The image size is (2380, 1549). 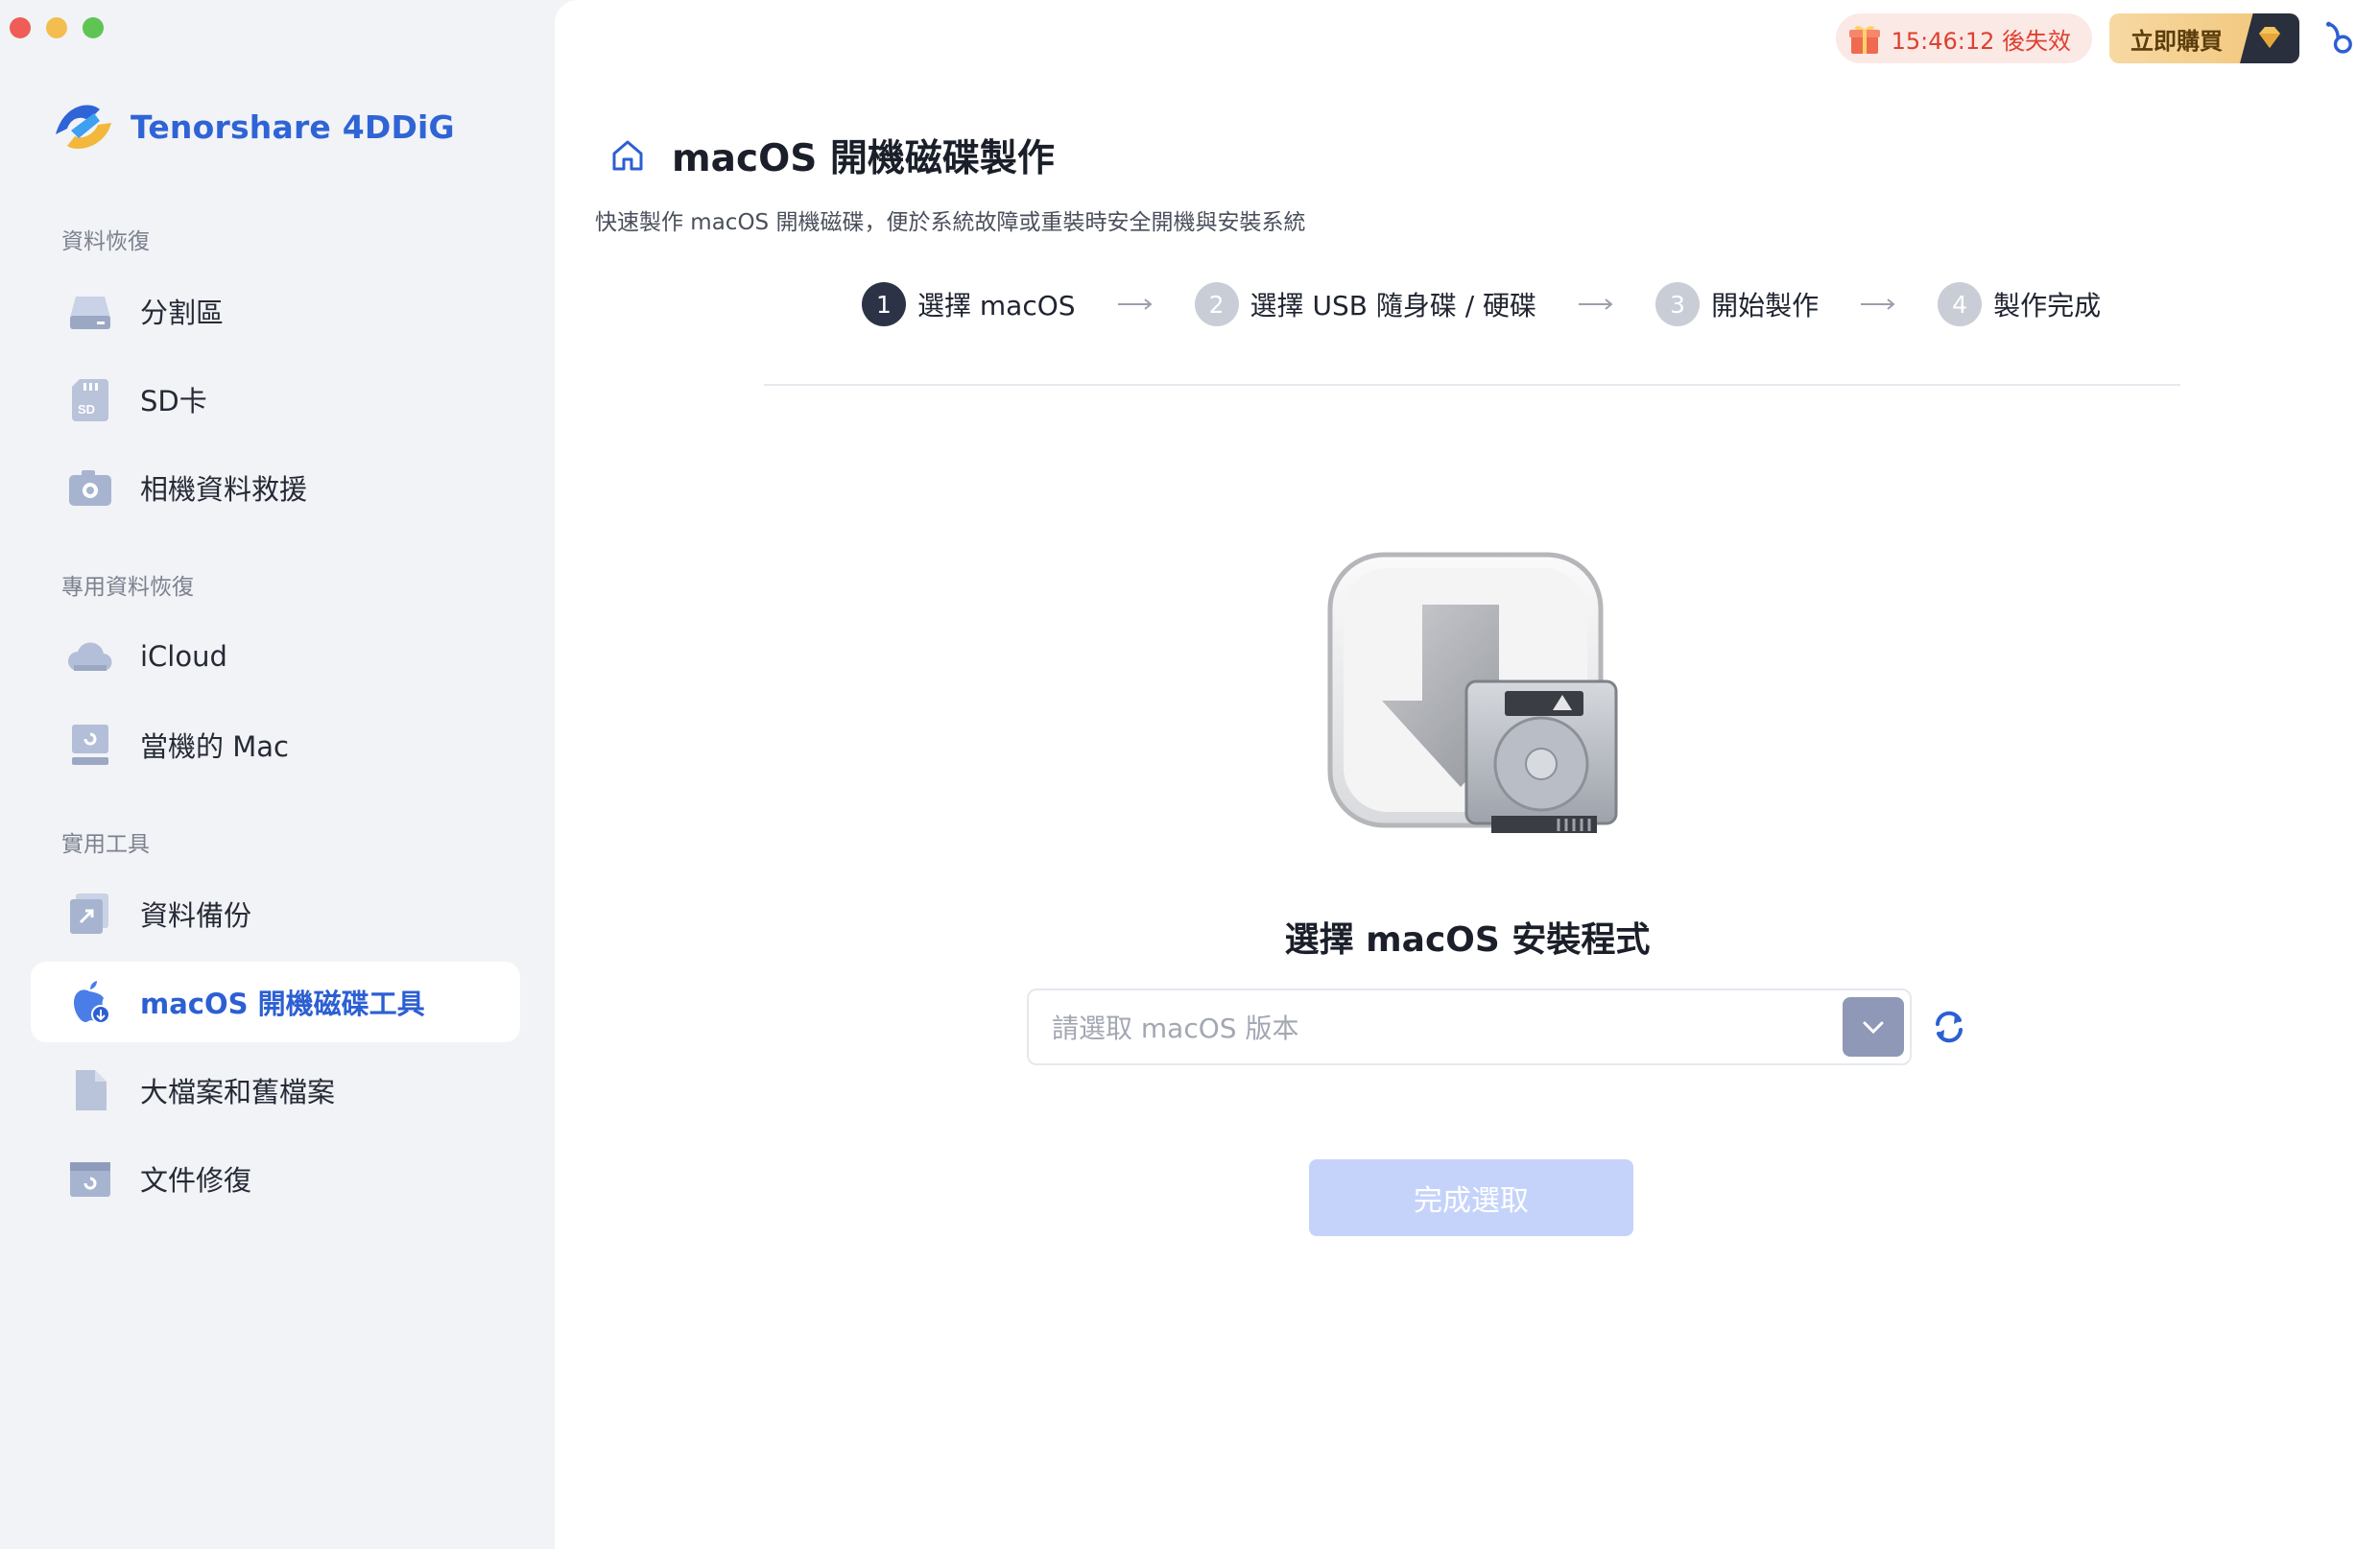 I want to click on brand-name: Tenorshare 4DDiG, so click(x=293, y=126).